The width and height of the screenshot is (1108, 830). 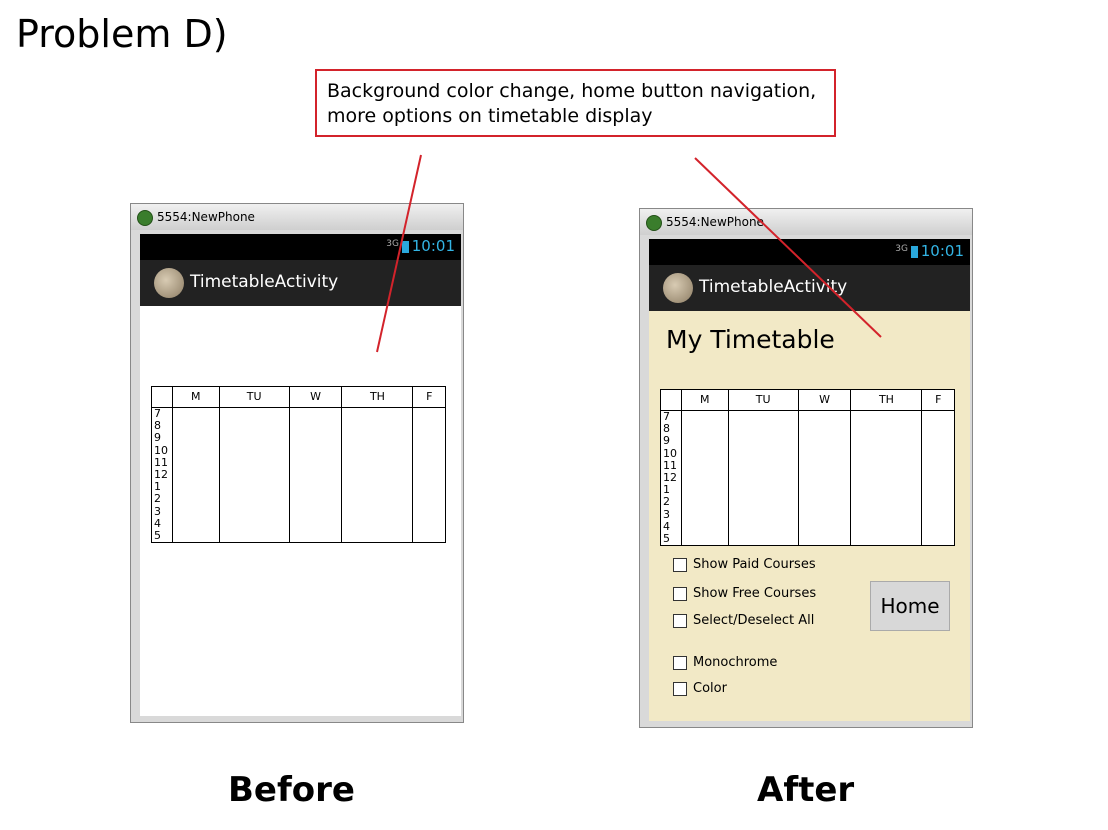 I want to click on annotation-arrows, so click(x=629, y=253).